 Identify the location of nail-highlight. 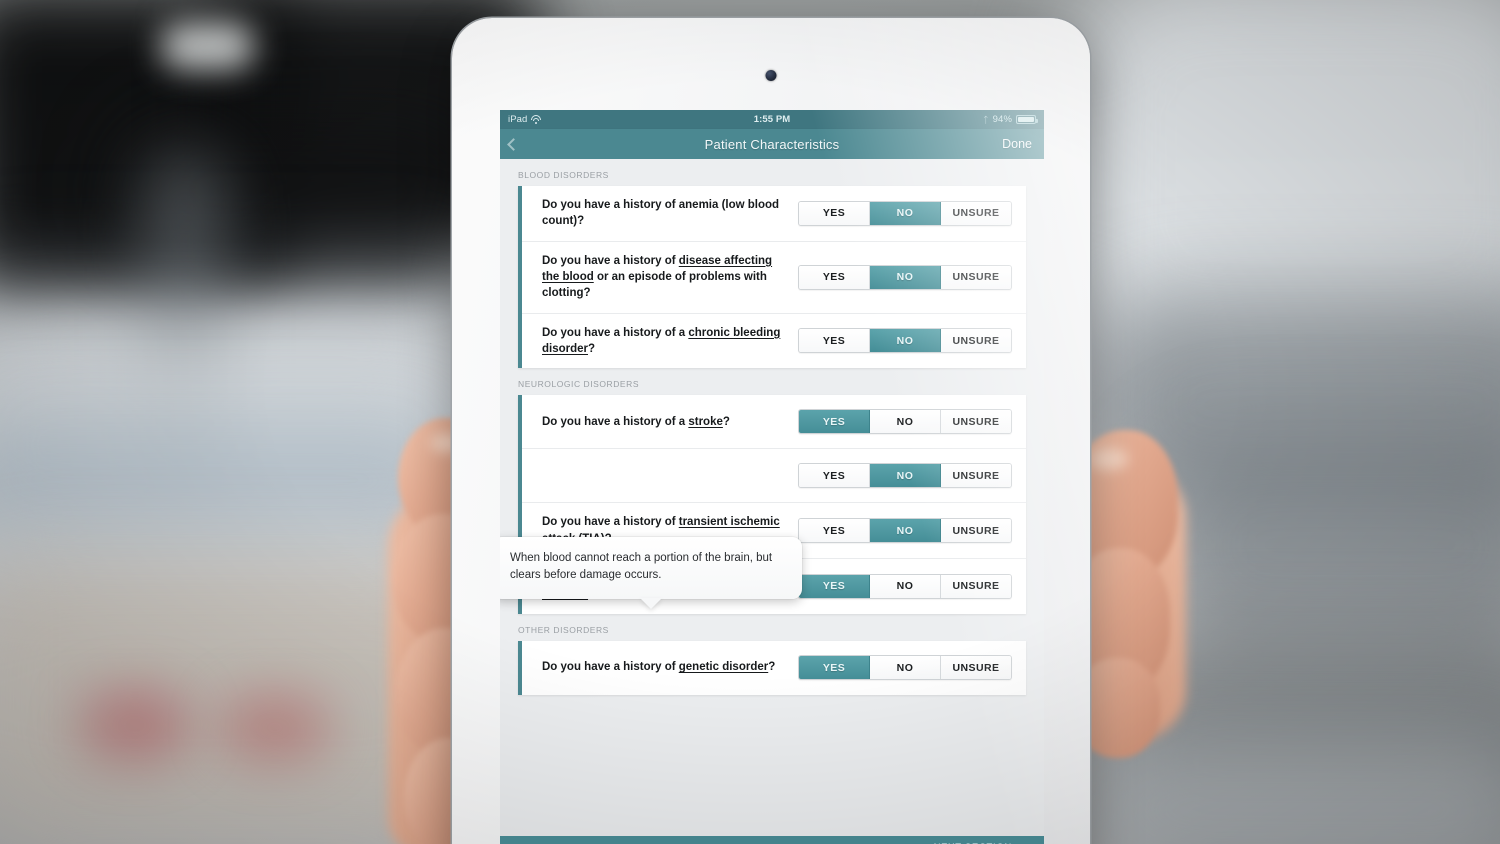
(1108, 459).